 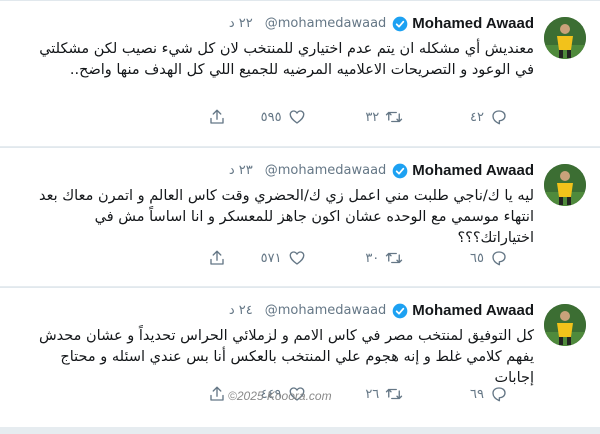 What do you see at coordinates (271, 117) in the screenshot?
I see `like-count: ٥٩٥` at bounding box center [271, 117].